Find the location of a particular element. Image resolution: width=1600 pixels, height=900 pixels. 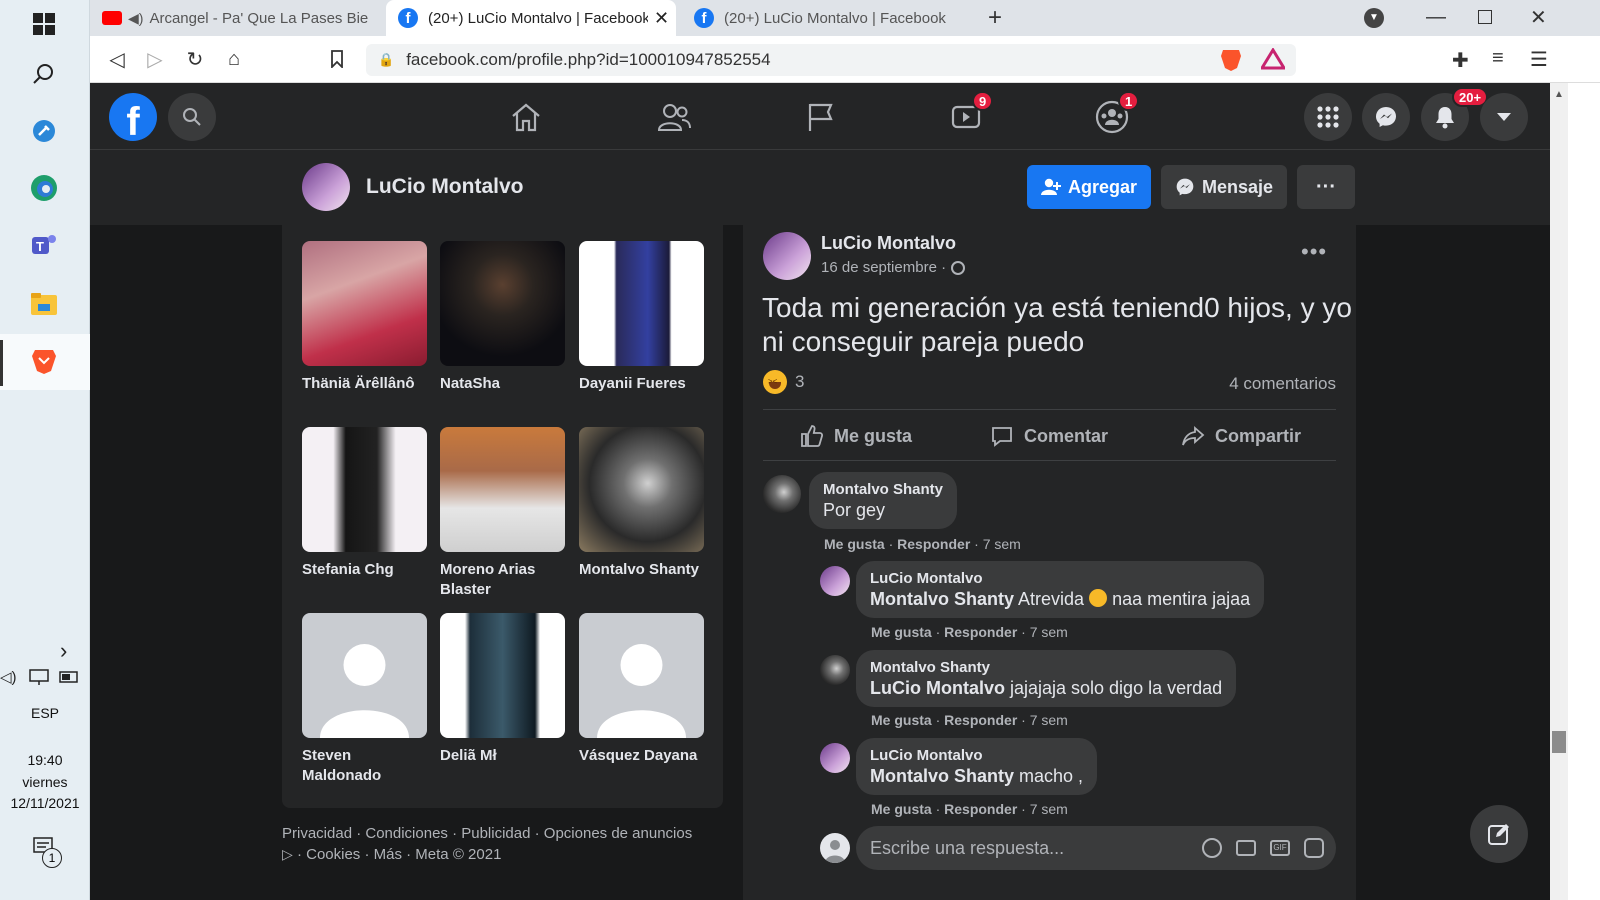

gif-icon: GIF is located at coordinates (1280, 848).